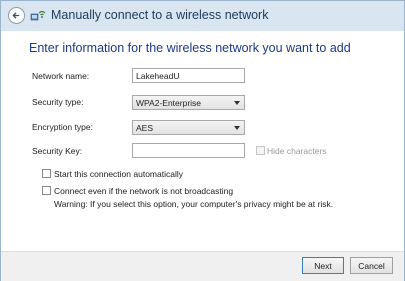  I want to click on security-type-dropdown: WPA2-Enterprise, so click(188, 102).